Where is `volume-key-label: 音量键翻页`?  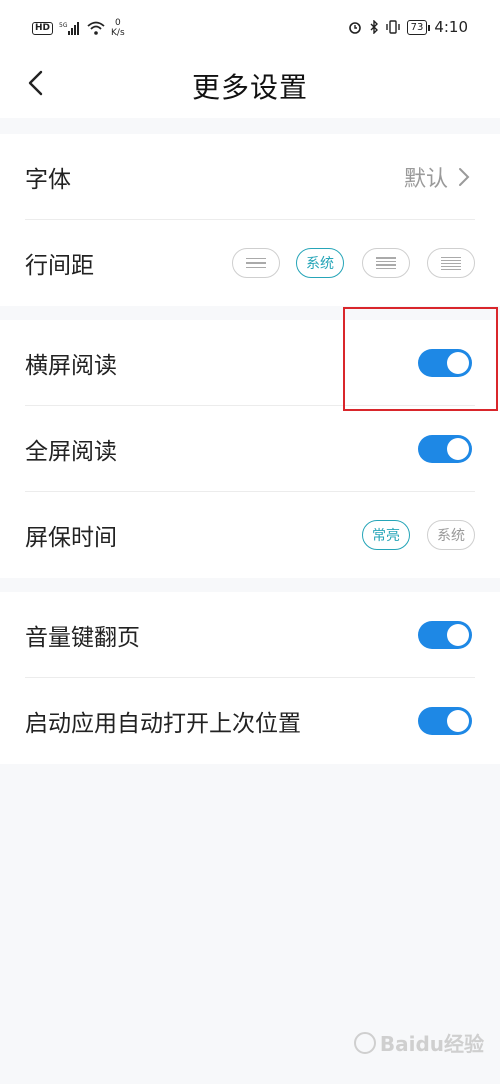
volume-key-label: 音量键翻页 is located at coordinates (82, 638).